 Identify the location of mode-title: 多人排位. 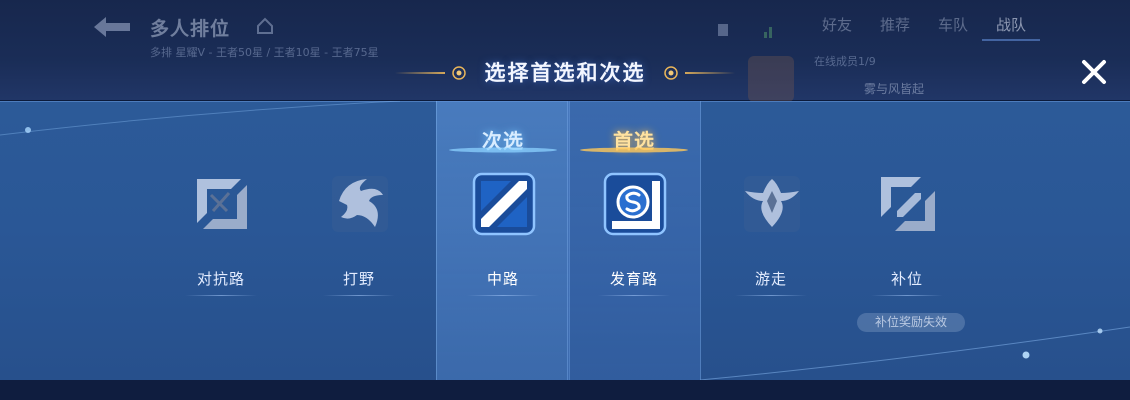
(190, 29).